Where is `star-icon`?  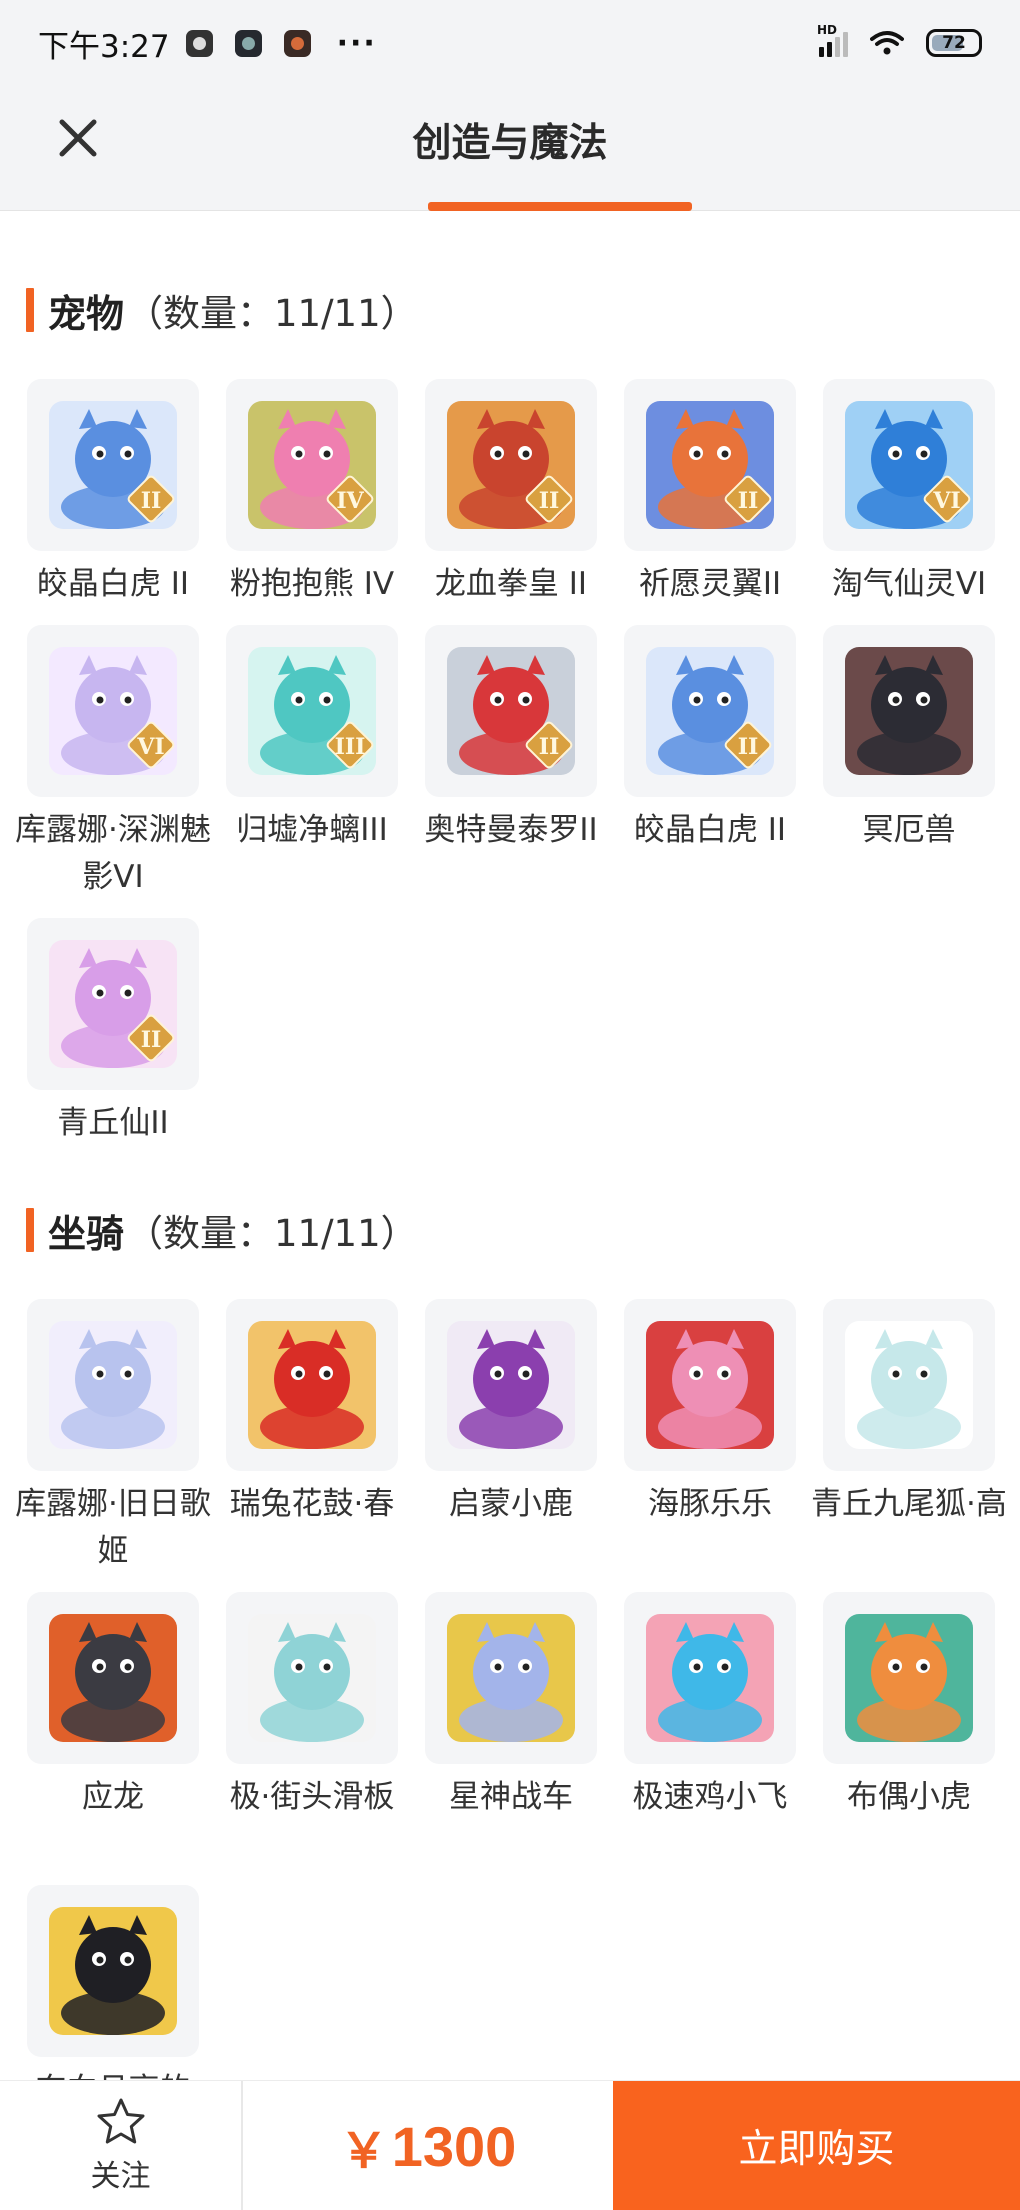
star-icon is located at coordinates (120, 2121).